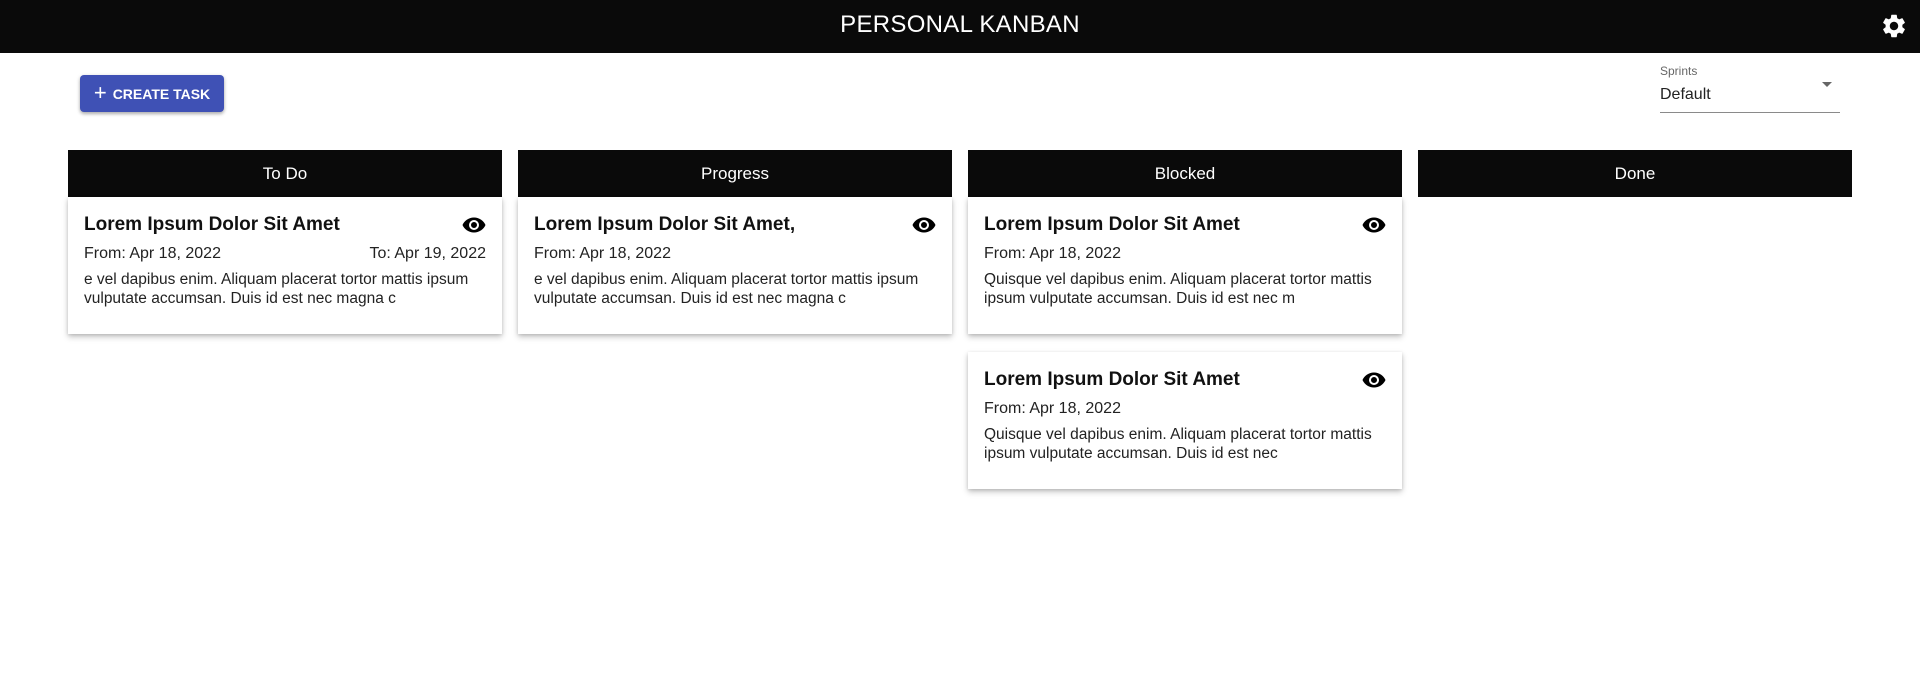 The image size is (1920, 685). What do you see at coordinates (161, 93) in the screenshot?
I see `create-task-label: CREATE TASK` at bounding box center [161, 93].